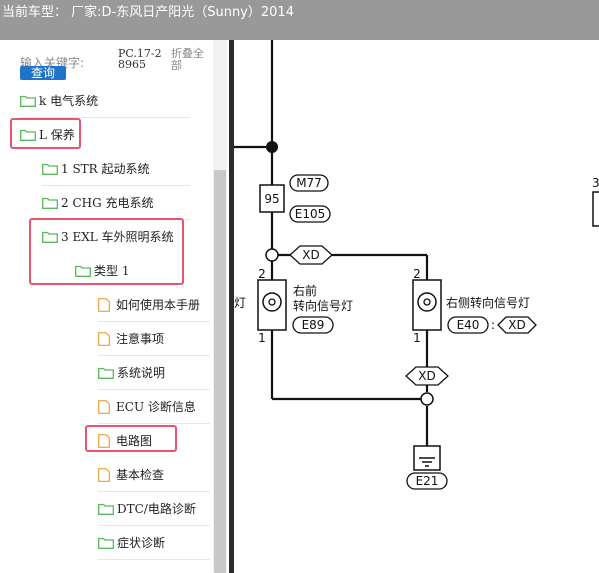 The image size is (599, 573). What do you see at coordinates (158, 305) in the screenshot?
I see `tree-node-label: 如何使用本手册` at bounding box center [158, 305].